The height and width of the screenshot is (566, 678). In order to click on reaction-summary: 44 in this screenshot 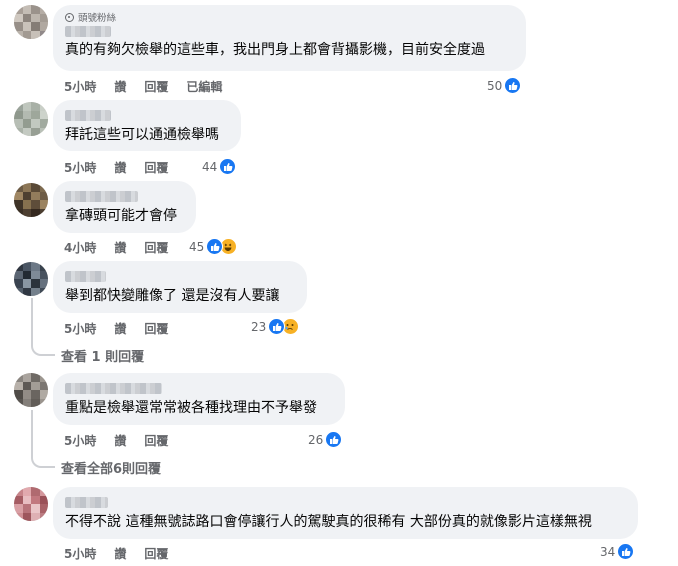, I will do `click(219, 166)`.